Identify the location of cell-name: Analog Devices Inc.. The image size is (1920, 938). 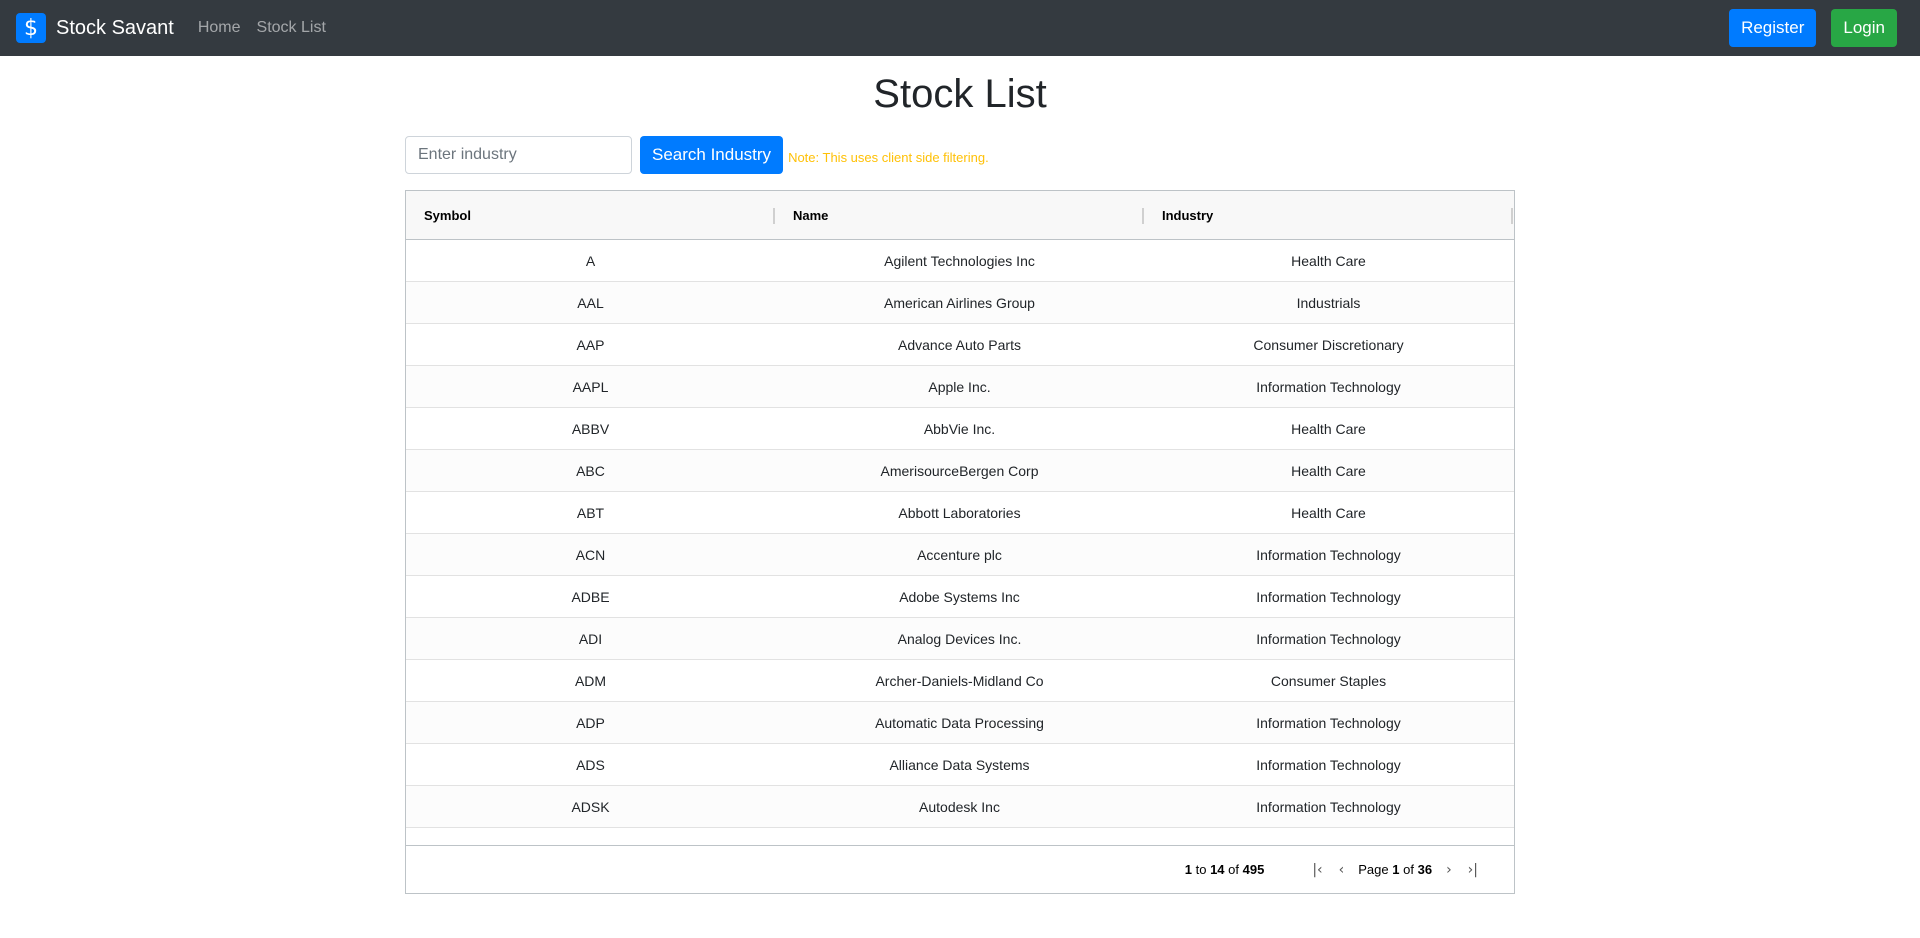
(959, 638).